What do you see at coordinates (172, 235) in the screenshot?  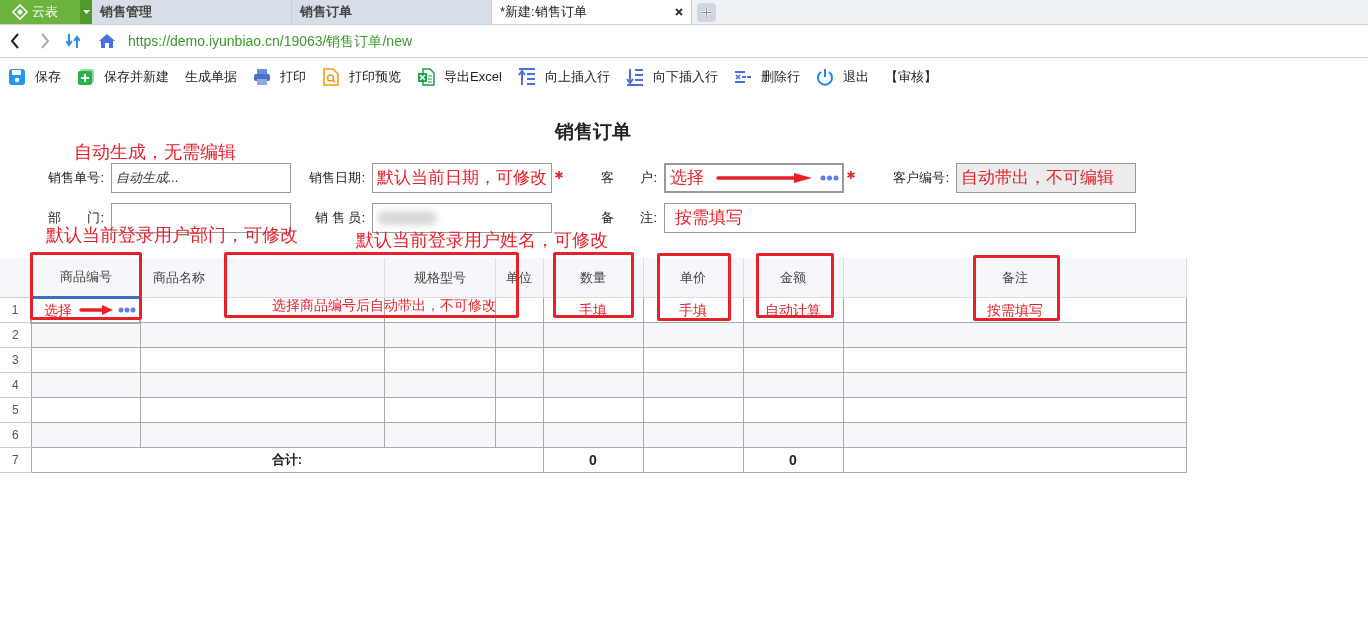 I see `annotation-text: 默认当前登录用户部门，可修改` at bounding box center [172, 235].